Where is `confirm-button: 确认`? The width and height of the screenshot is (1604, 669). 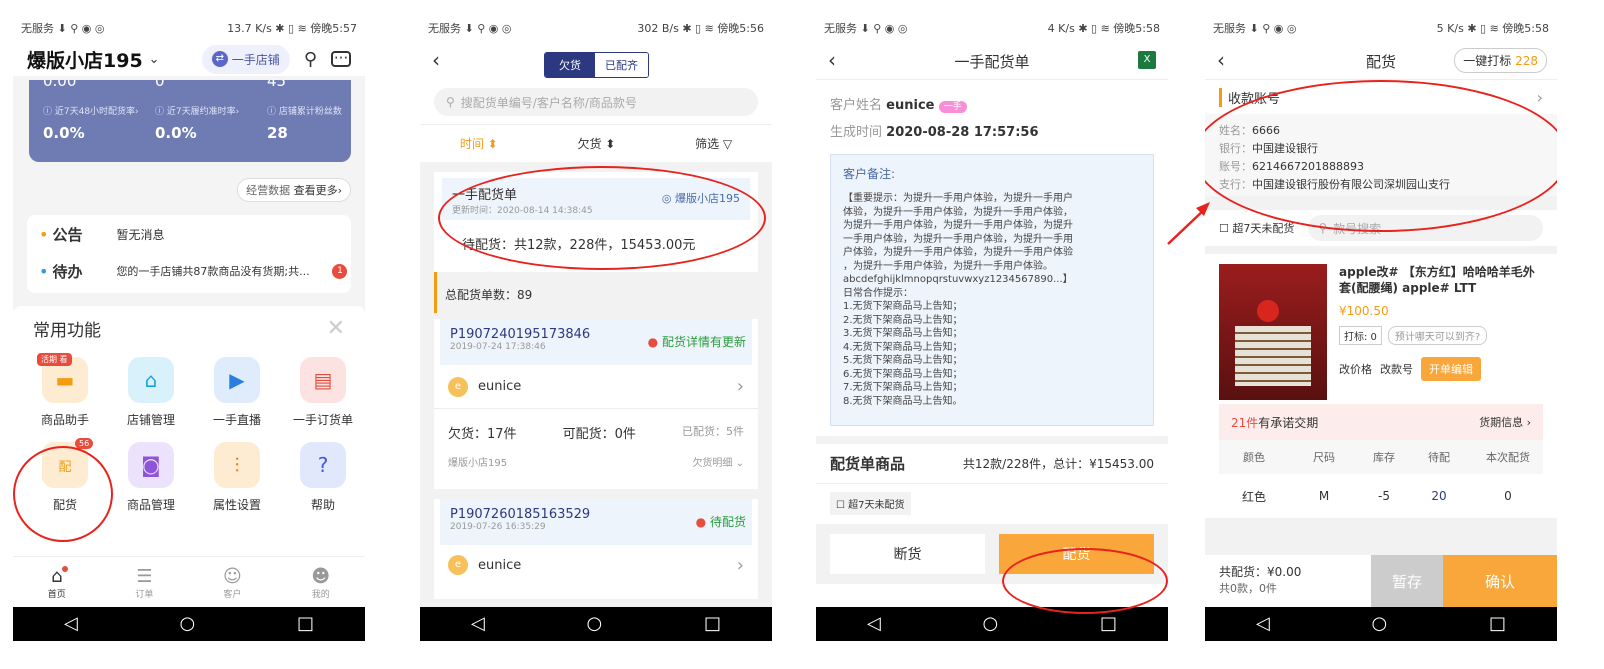
confirm-button: 确认 is located at coordinates (1500, 581).